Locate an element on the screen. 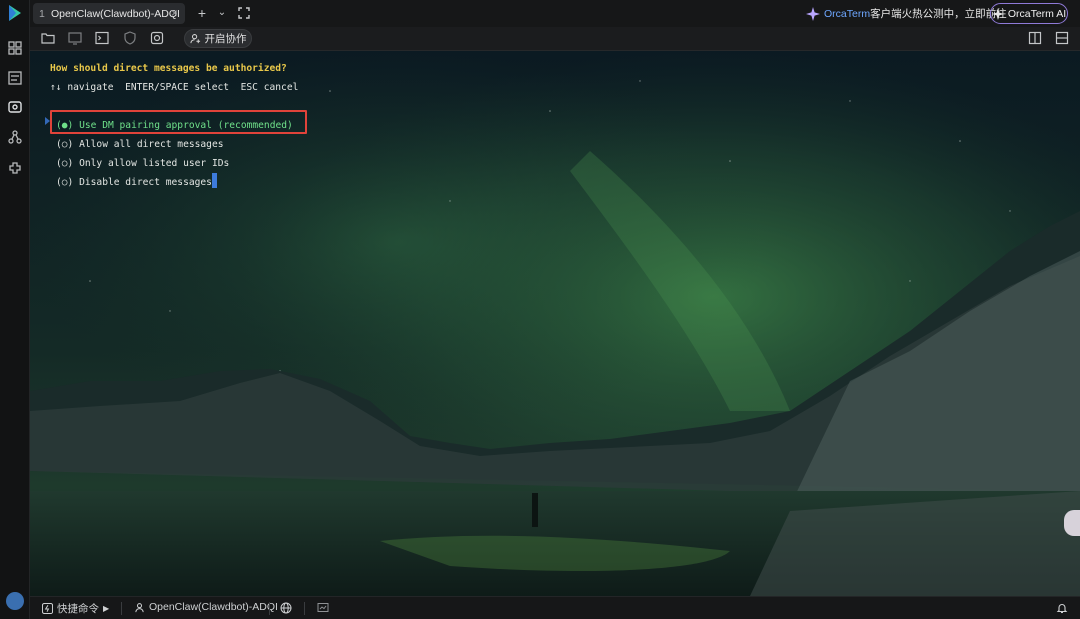  list-icon is located at coordinates (15, 78).